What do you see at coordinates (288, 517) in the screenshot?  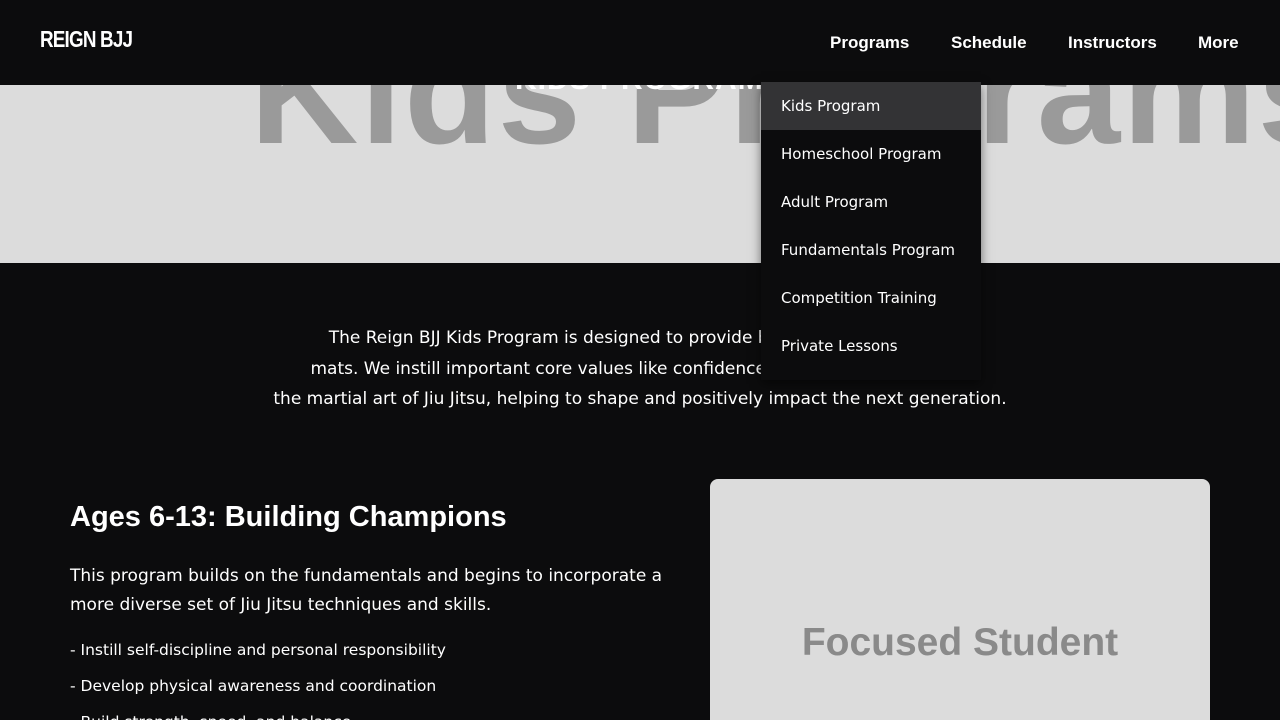 I see `section-title: Ages 6-13: Building Champions` at bounding box center [288, 517].